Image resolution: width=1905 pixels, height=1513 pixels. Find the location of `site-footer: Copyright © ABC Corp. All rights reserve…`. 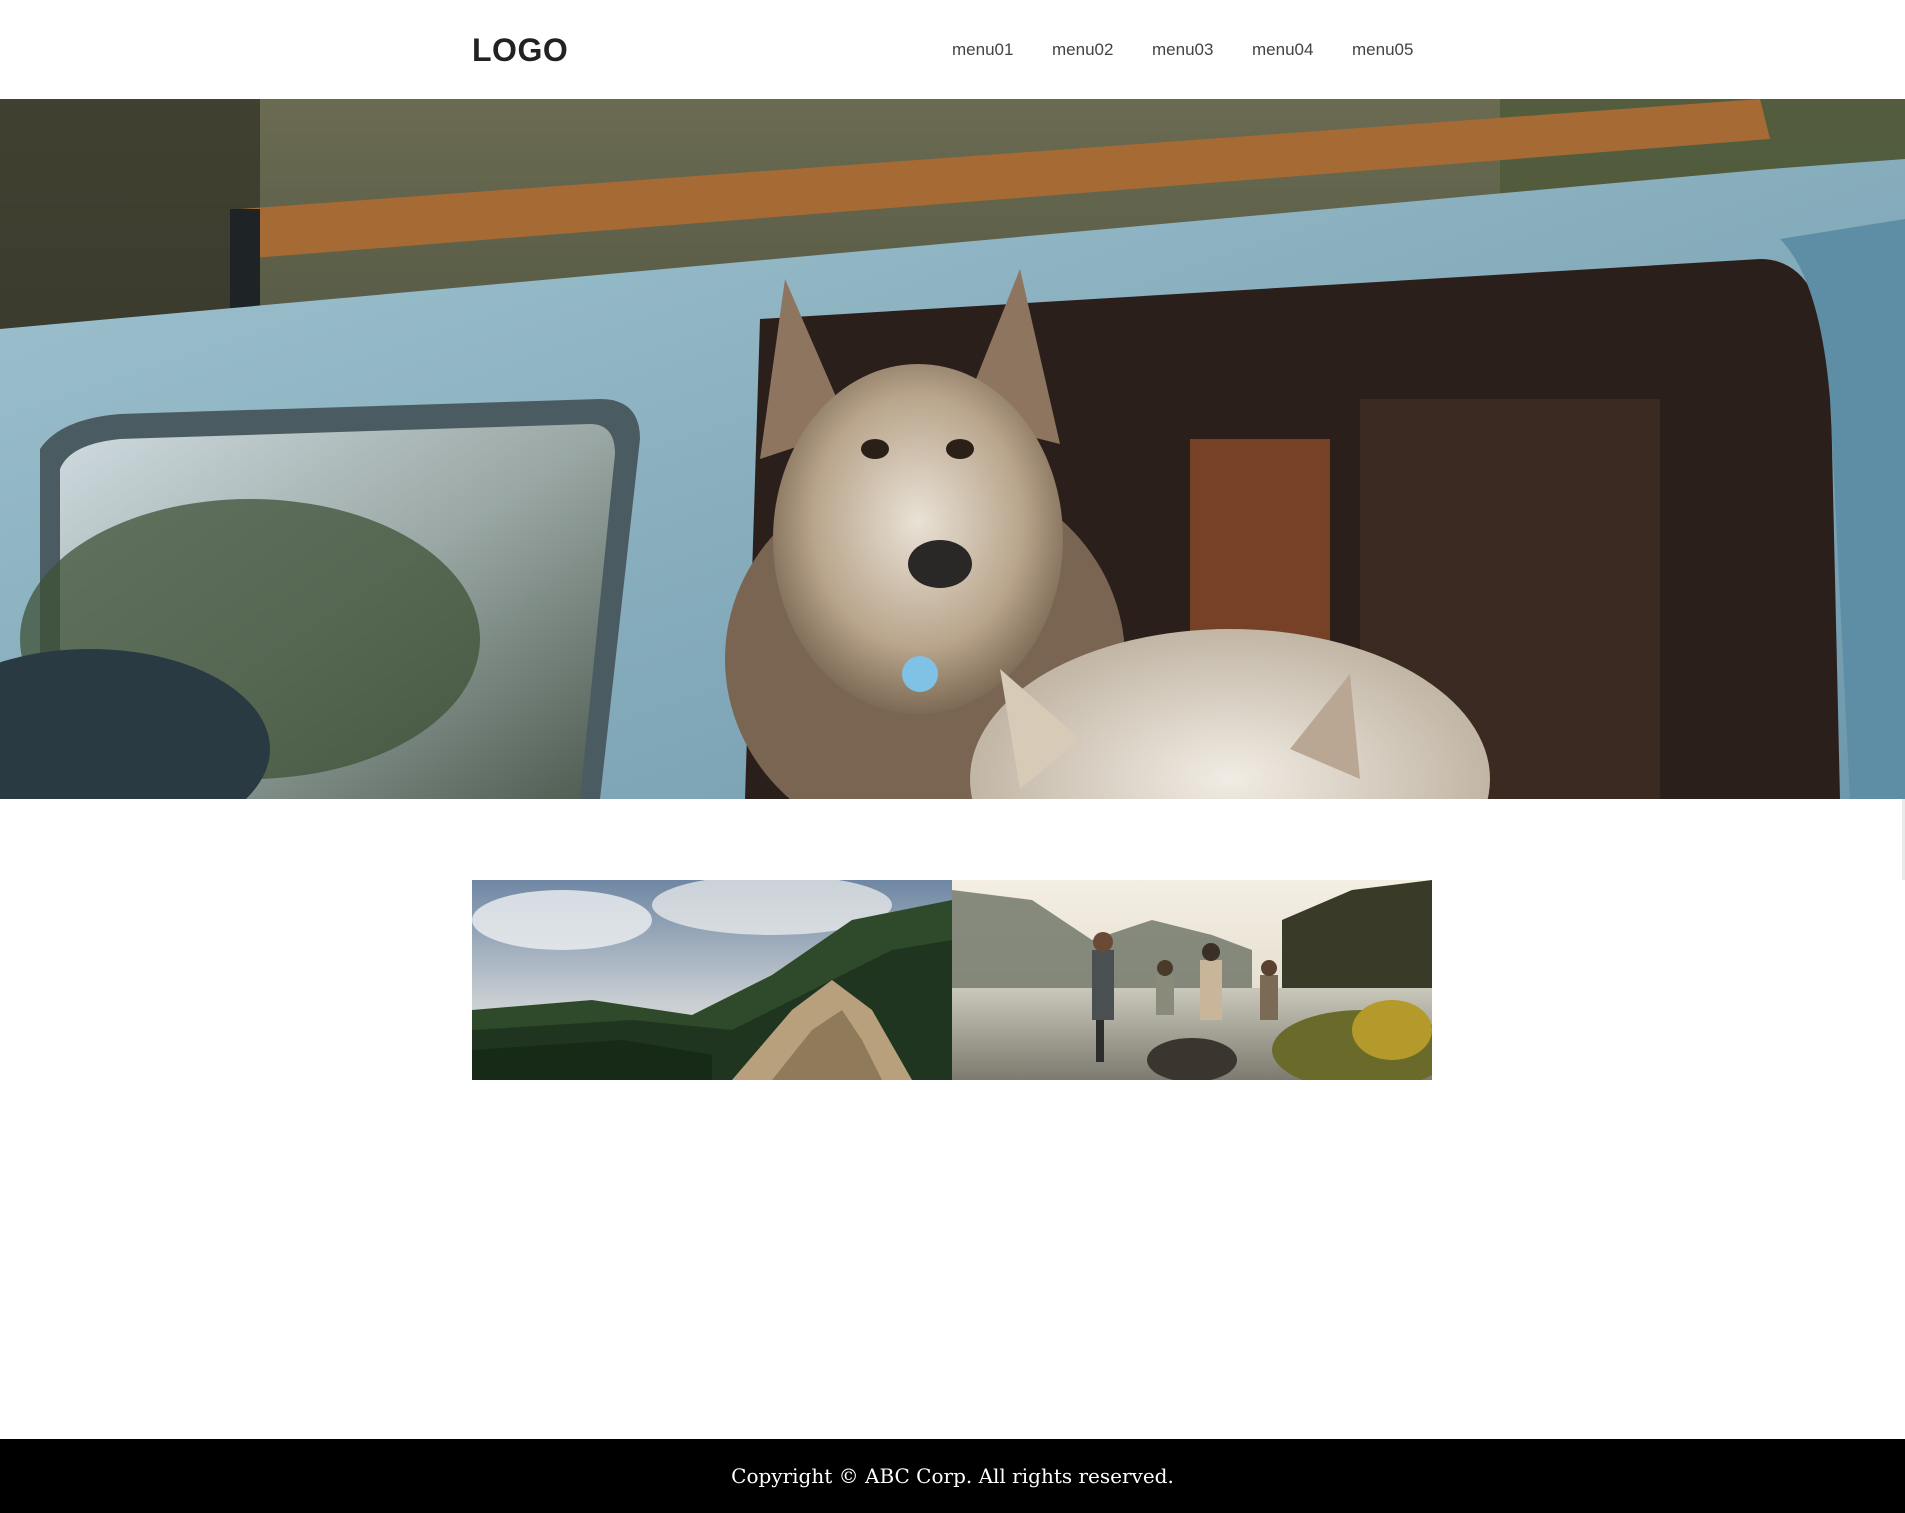

site-footer: Copyright © ABC Corp. All rights reserve… is located at coordinates (952, 1476).